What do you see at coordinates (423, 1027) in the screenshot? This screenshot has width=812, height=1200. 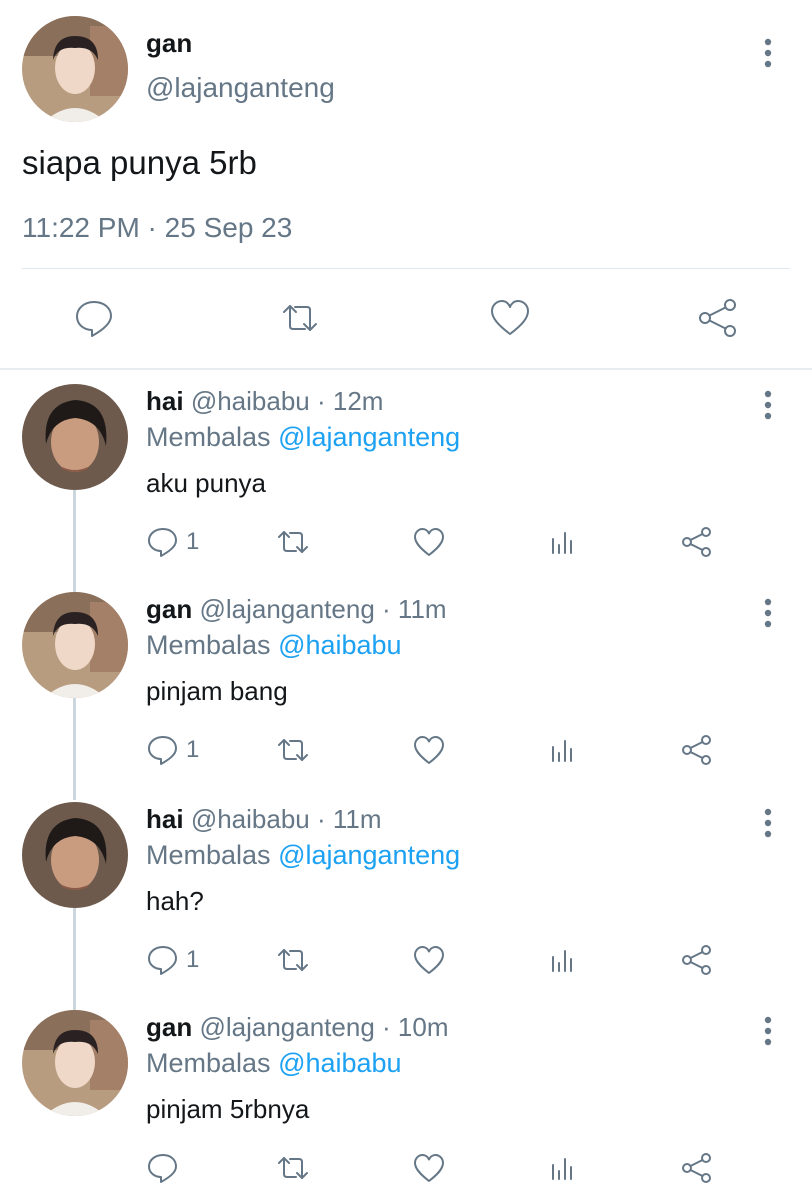 I see `reply-time: 10m` at bounding box center [423, 1027].